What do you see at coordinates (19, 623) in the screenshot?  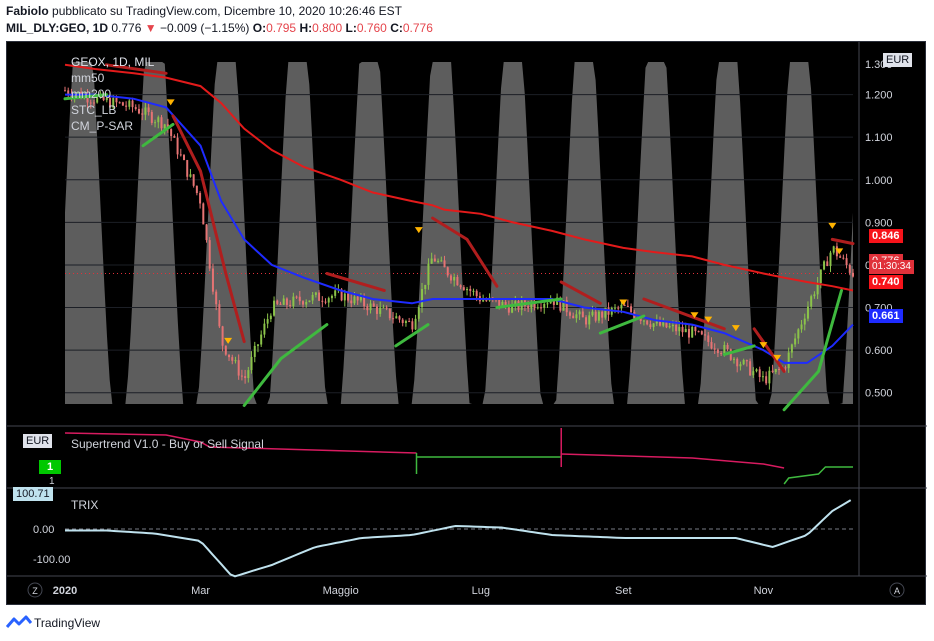 I see `tradingview-logo-icon` at bounding box center [19, 623].